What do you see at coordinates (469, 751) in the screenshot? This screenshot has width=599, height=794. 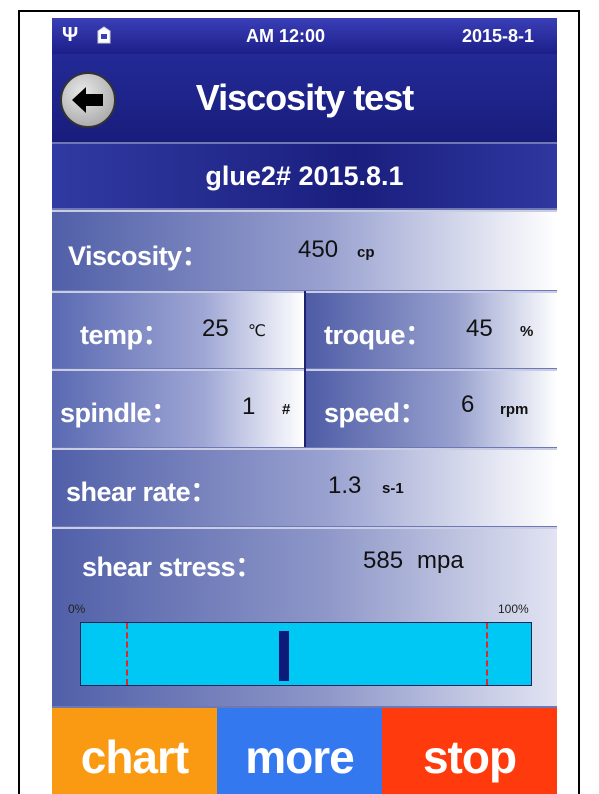 I see `stop-button: stop` at bounding box center [469, 751].